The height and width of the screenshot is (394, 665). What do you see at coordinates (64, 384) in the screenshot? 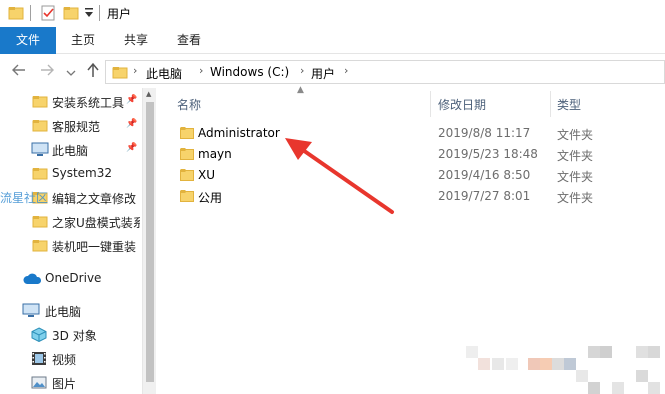
I see `sidebar-item-label: 图片` at bounding box center [64, 384].